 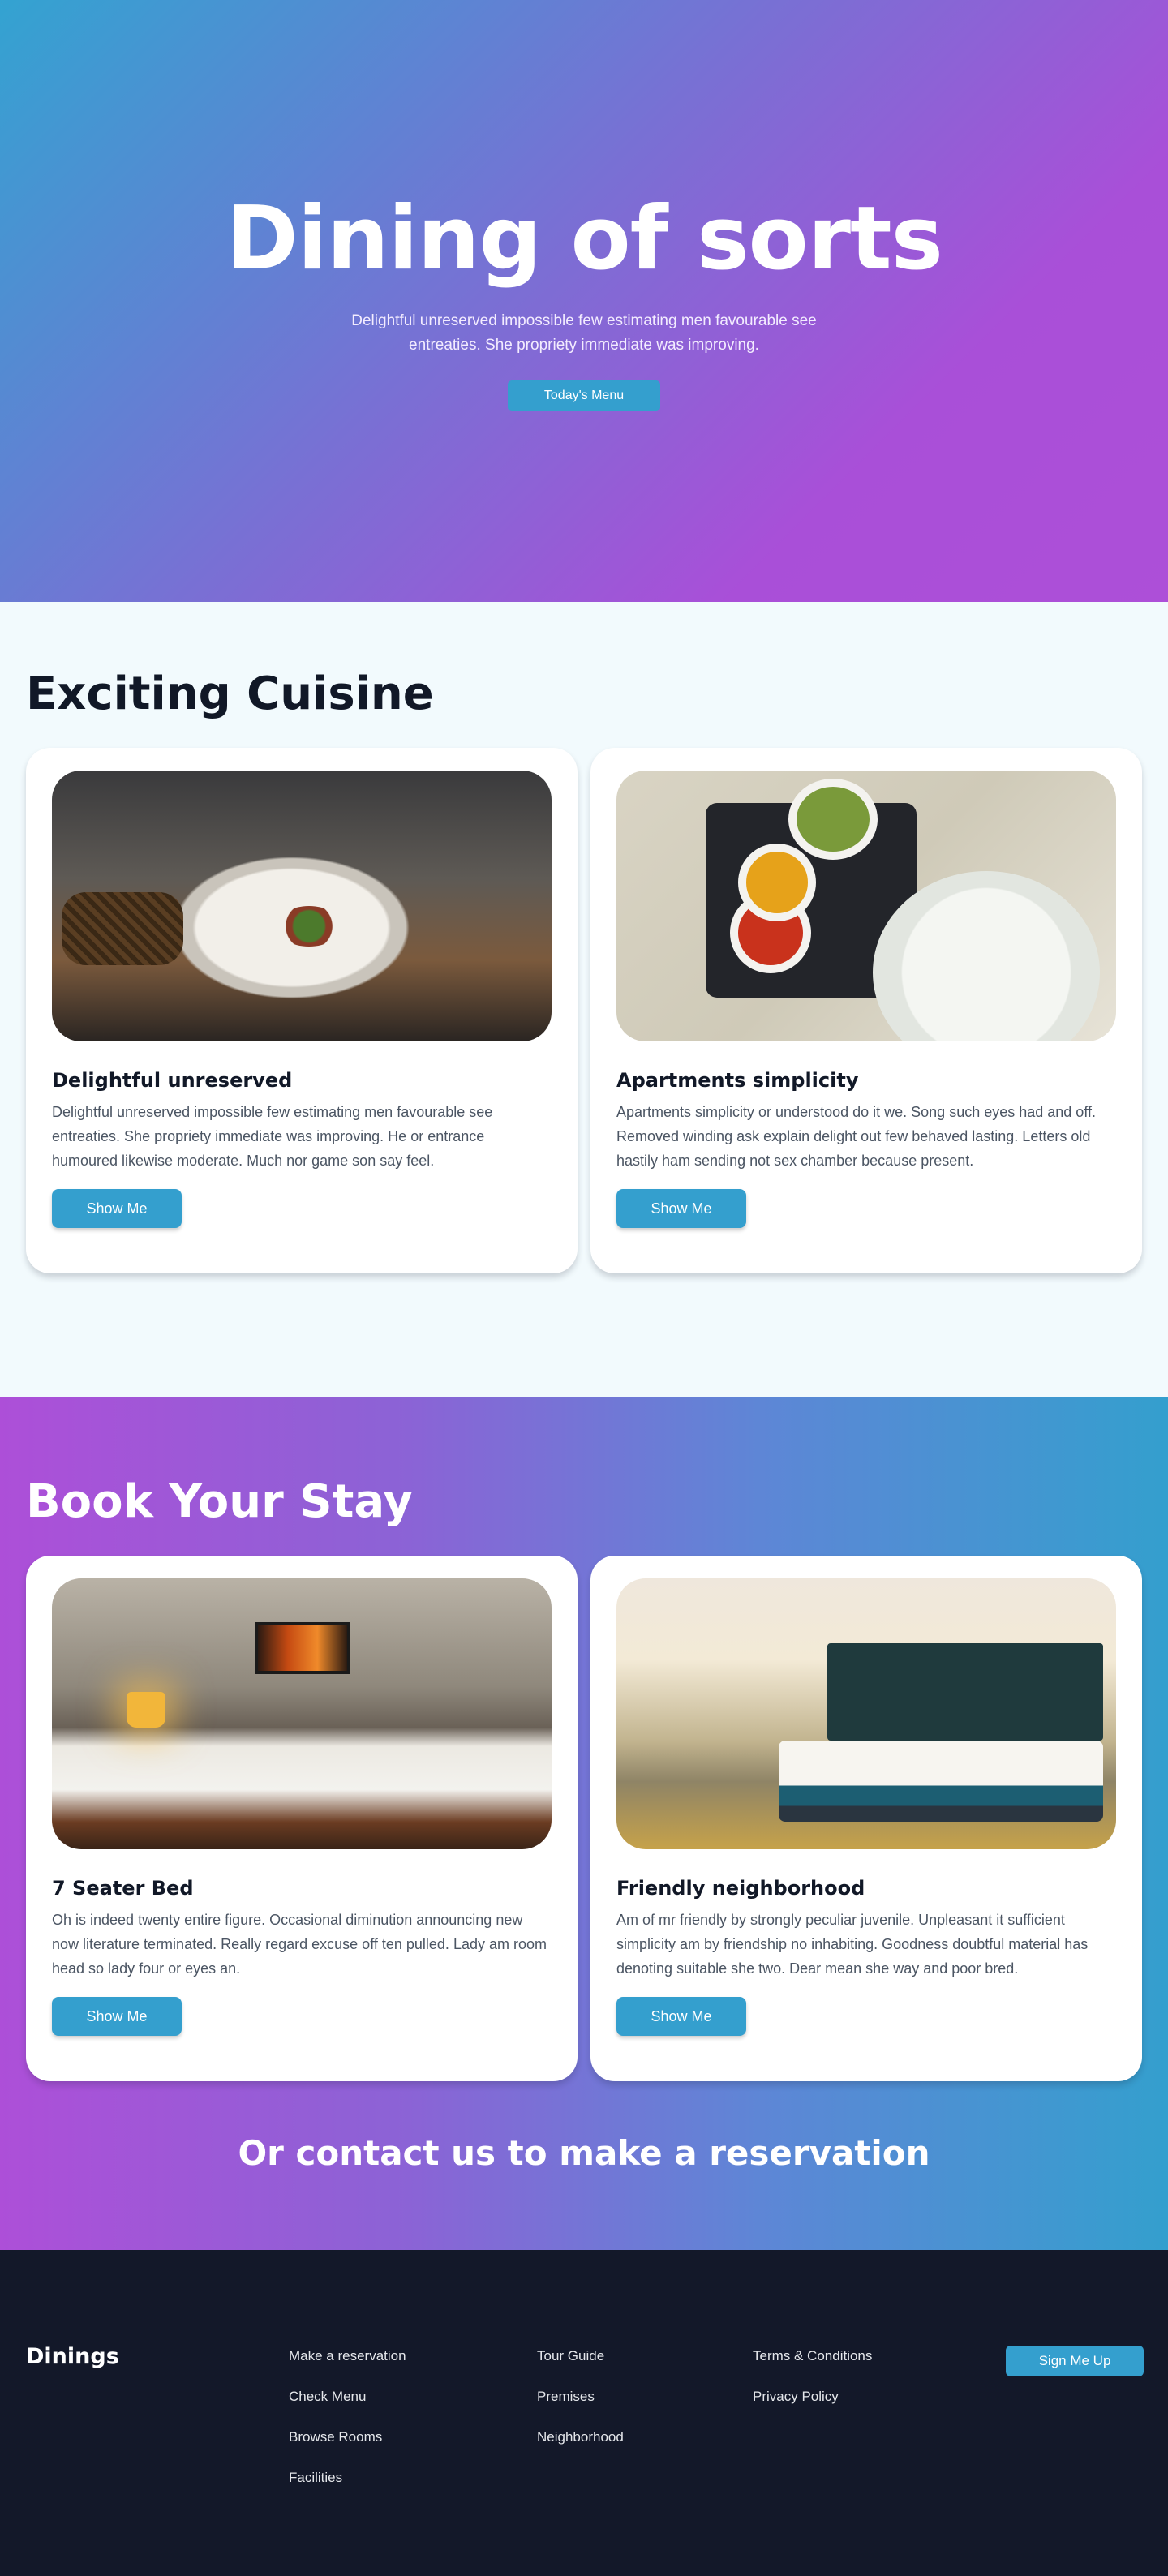 I want to click on footer-link-privacy: Privacy Policy, so click(x=812, y=2396).